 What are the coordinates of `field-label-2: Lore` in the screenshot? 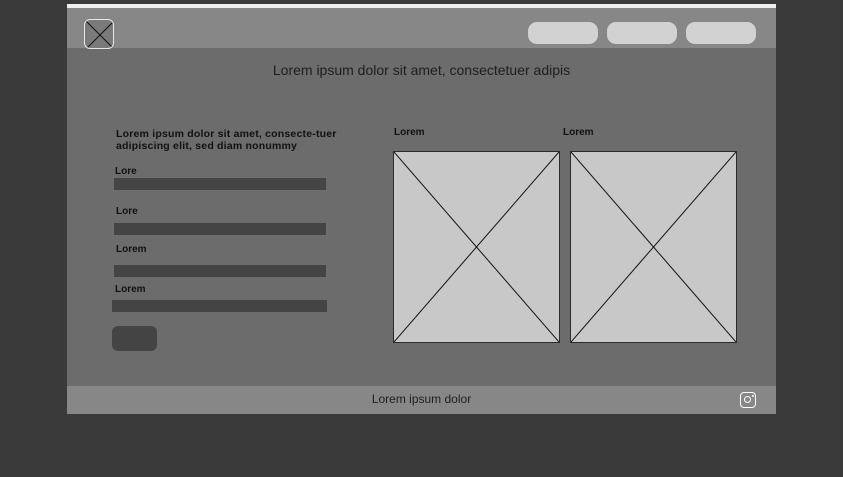 It's located at (127, 211).